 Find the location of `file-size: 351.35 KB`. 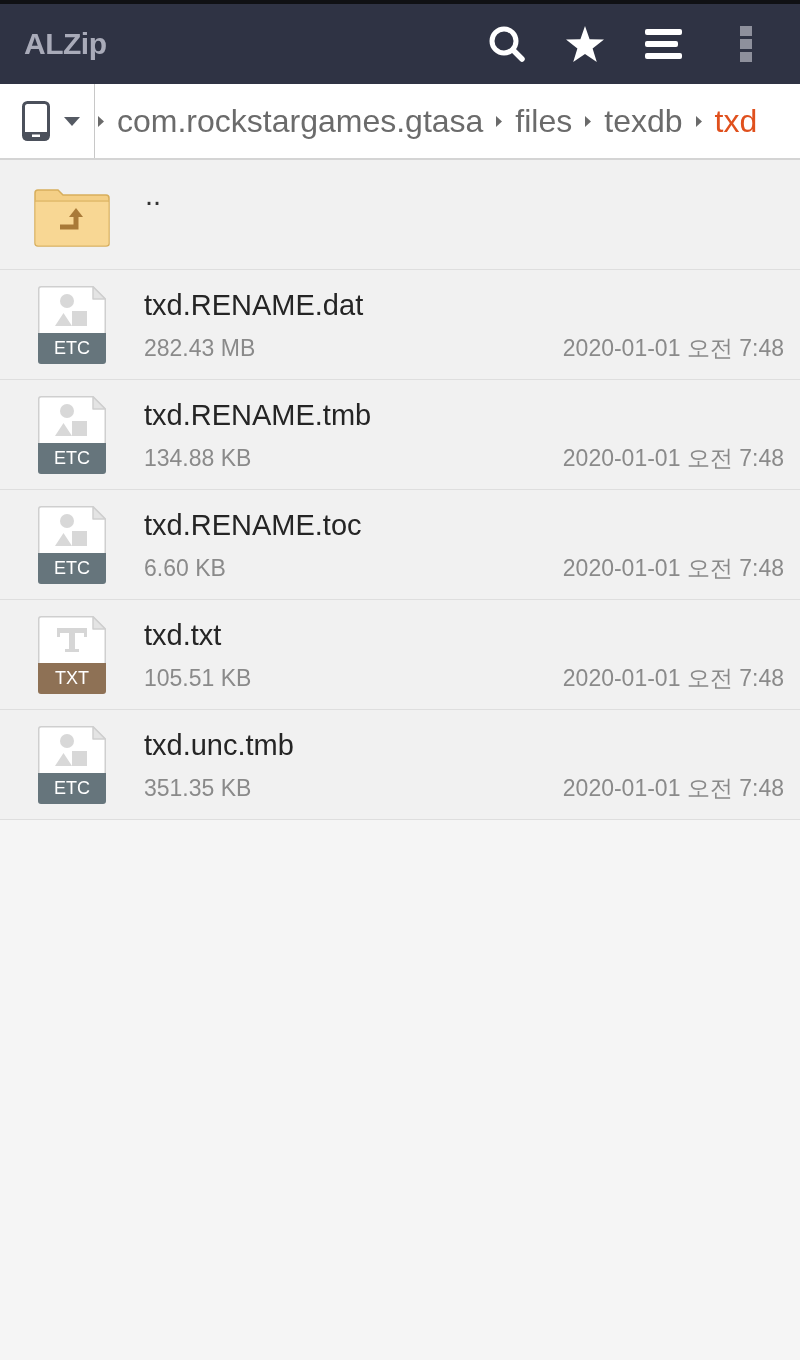

file-size: 351.35 KB is located at coordinates (198, 788).